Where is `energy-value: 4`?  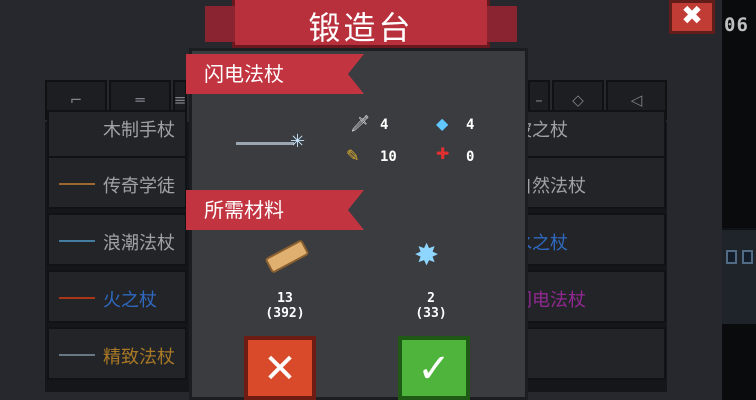 energy-value: 4 is located at coordinates (470, 125).